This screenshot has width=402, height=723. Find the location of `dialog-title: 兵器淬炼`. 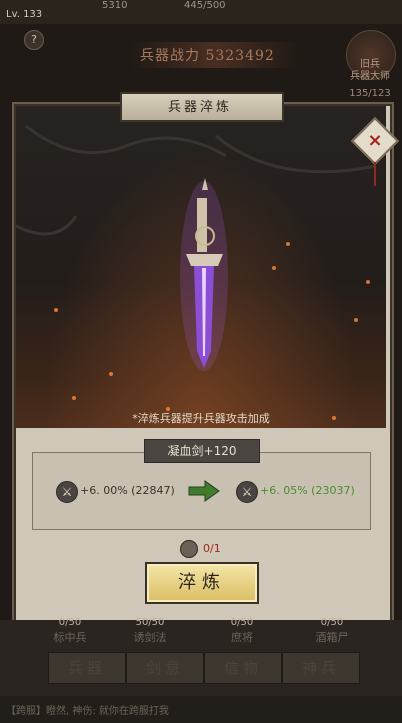

dialog-title: 兵器淬炼 is located at coordinates (199, 107).